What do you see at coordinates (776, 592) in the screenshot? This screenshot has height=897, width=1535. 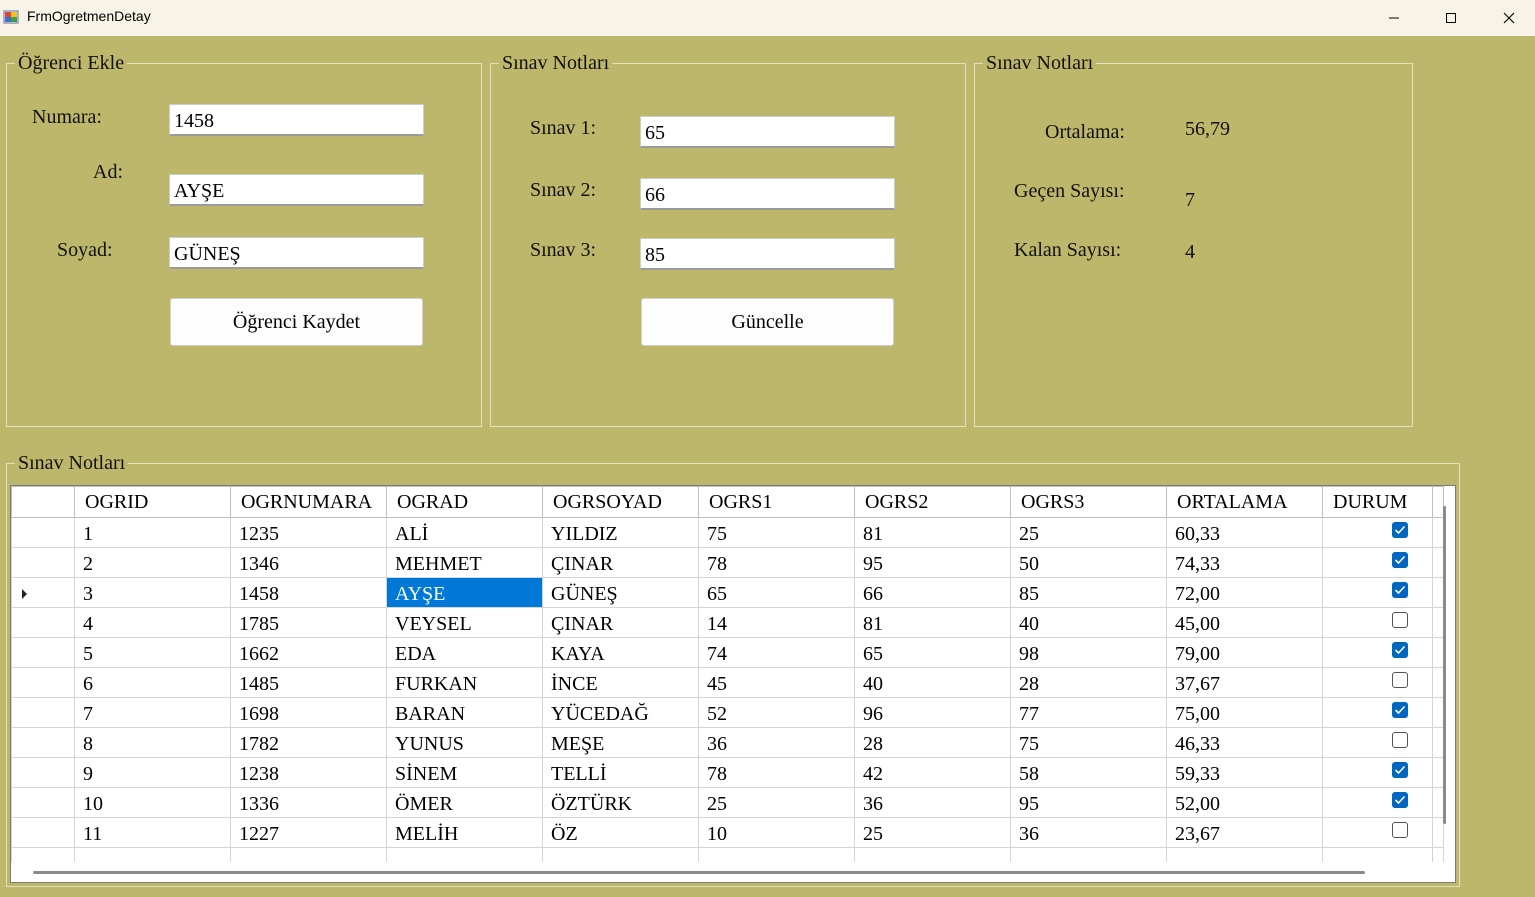 I see `cell-ogrs1: 65` at bounding box center [776, 592].